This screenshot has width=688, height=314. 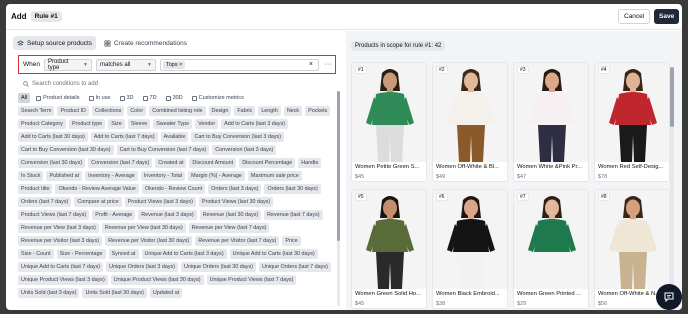 What do you see at coordinates (139, 124) in the screenshot?
I see `condition-chip: Sleeve` at bounding box center [139, 124].